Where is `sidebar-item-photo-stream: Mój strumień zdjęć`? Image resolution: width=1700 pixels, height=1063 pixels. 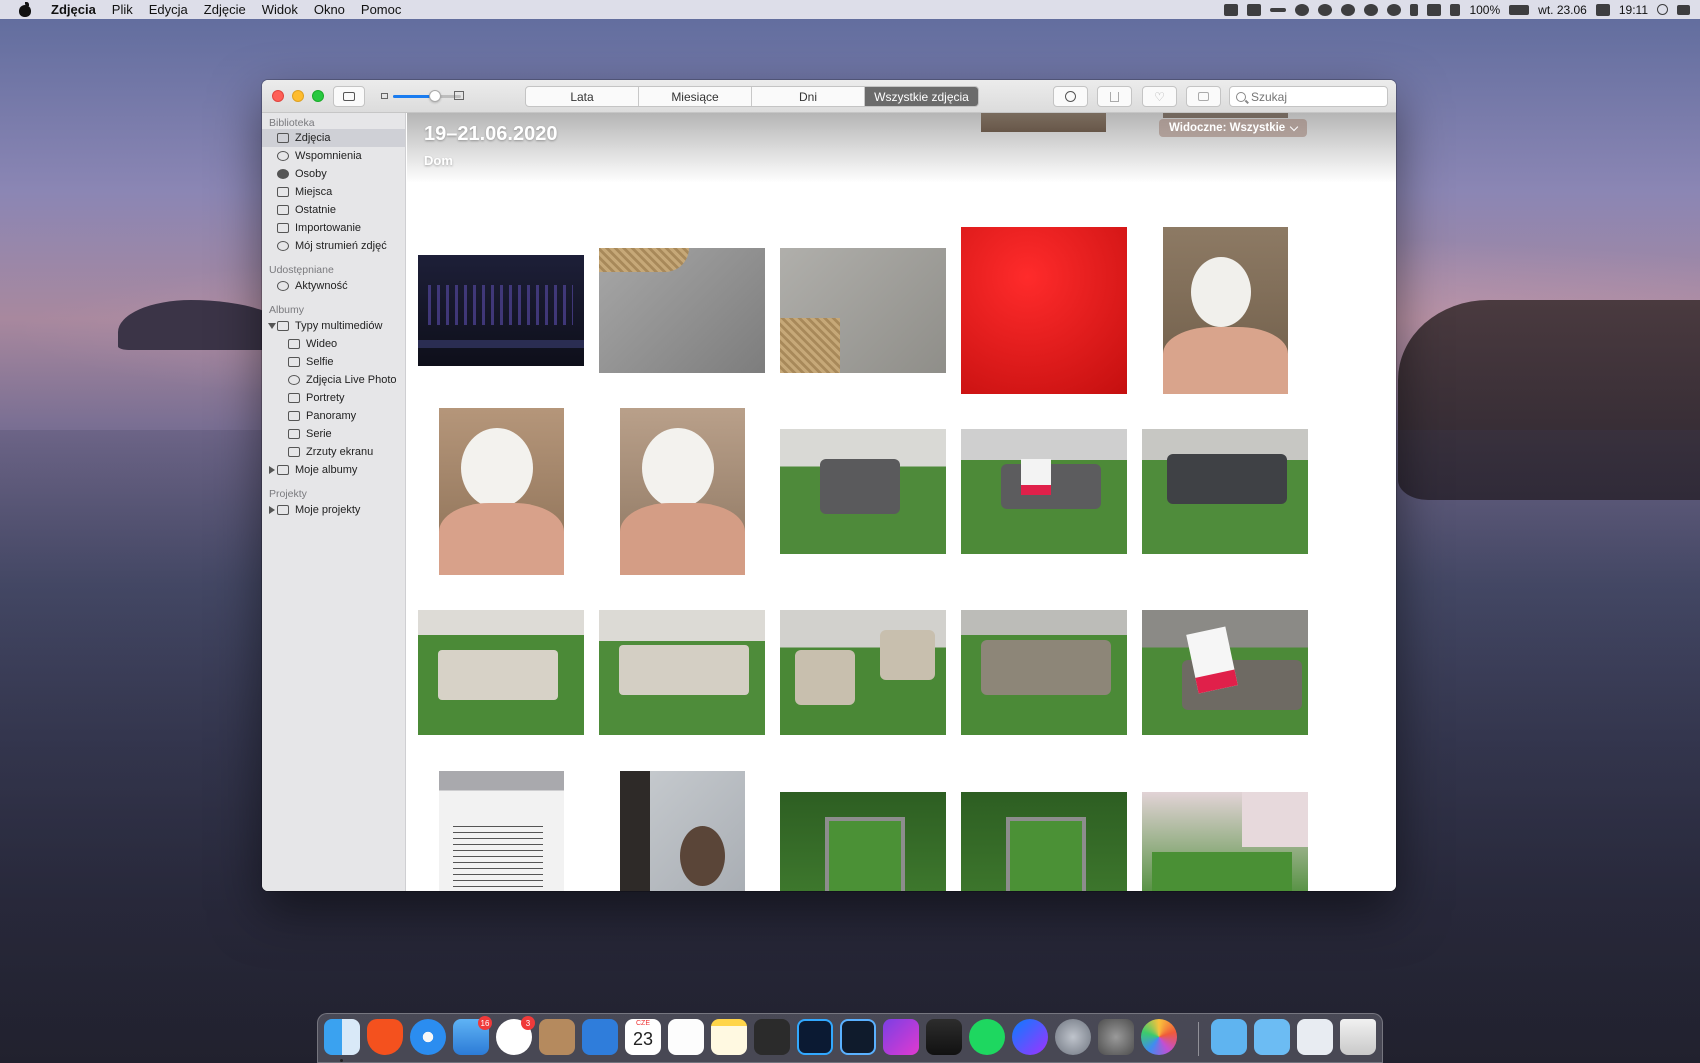
sidebar-item-photo-stream: Mój strumień zdjęć is located at coordinates (333, 246).